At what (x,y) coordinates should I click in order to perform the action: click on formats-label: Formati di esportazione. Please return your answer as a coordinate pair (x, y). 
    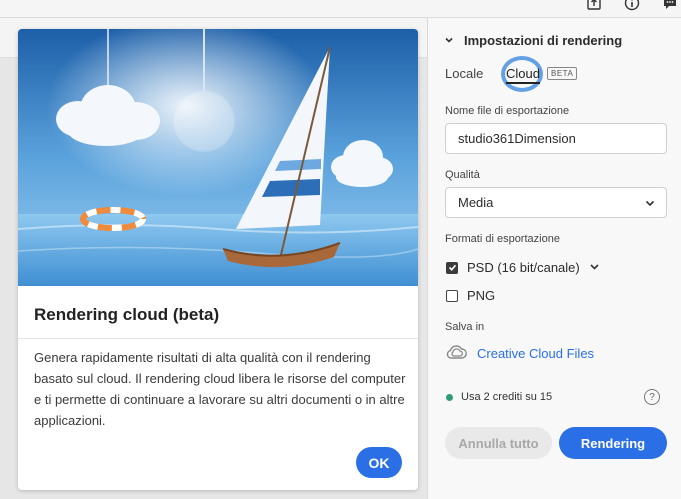
    Looking at the image, I should click on (502, 239).